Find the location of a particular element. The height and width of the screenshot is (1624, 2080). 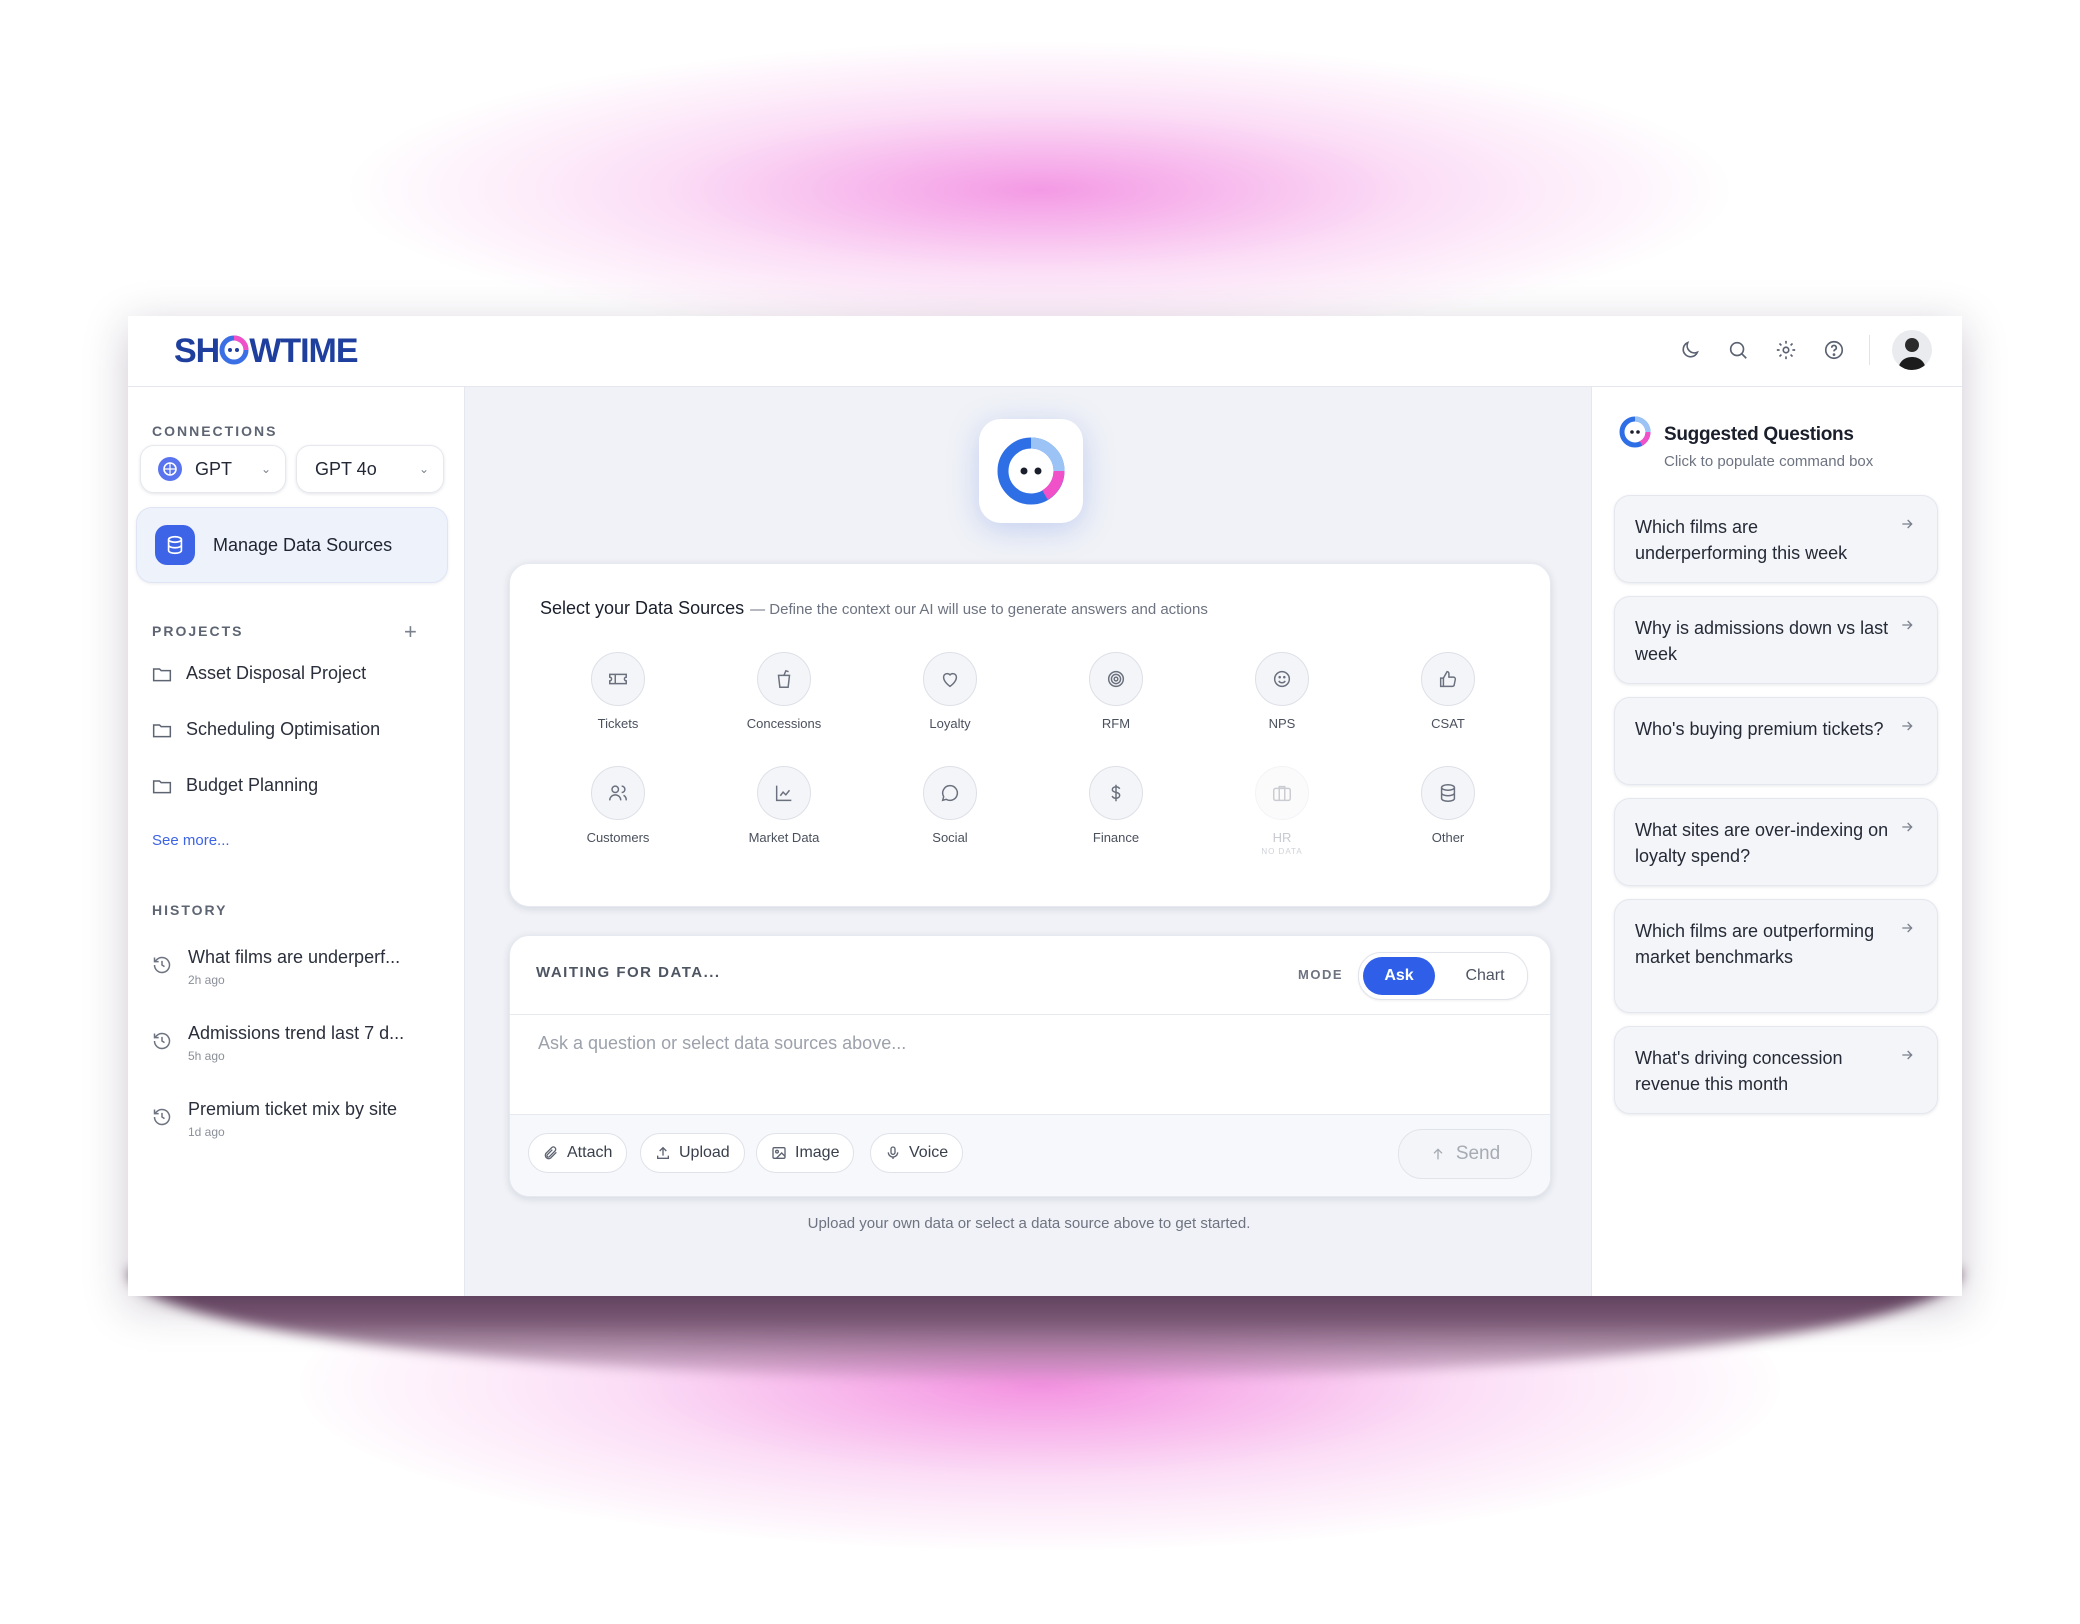

project-item: Budget Planning is located at coordinates (235, 785).